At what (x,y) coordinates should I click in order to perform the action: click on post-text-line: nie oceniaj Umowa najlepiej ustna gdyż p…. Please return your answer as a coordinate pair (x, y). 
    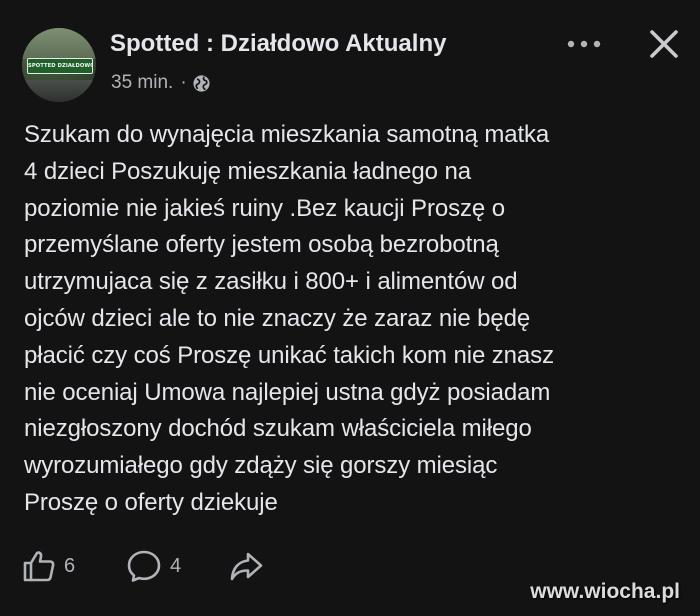
    Looking at the image, I should click on (287, 392).